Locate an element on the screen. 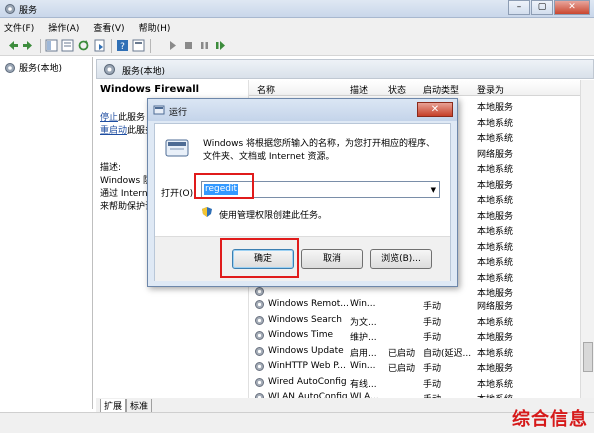 The image size is (594, 433). vertical-scrollbar is located at coordinates (587, 239).